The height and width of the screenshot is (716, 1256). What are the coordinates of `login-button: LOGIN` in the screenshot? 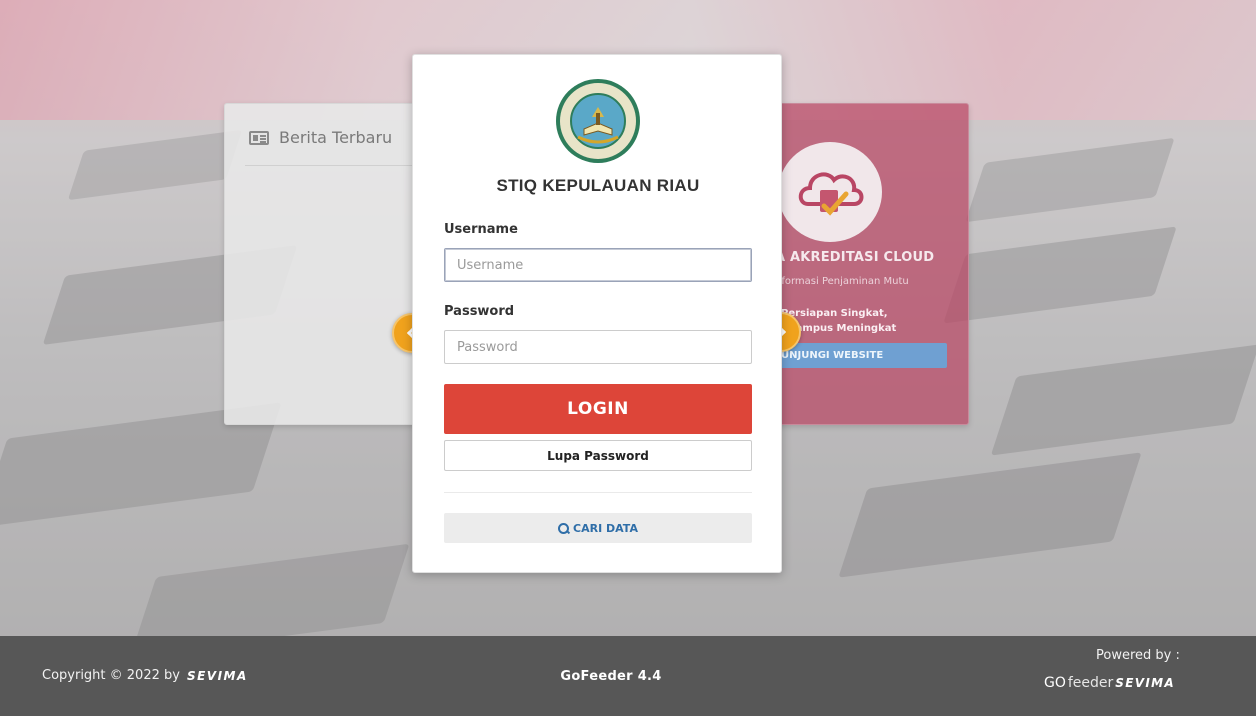 It's located at (598, 409).